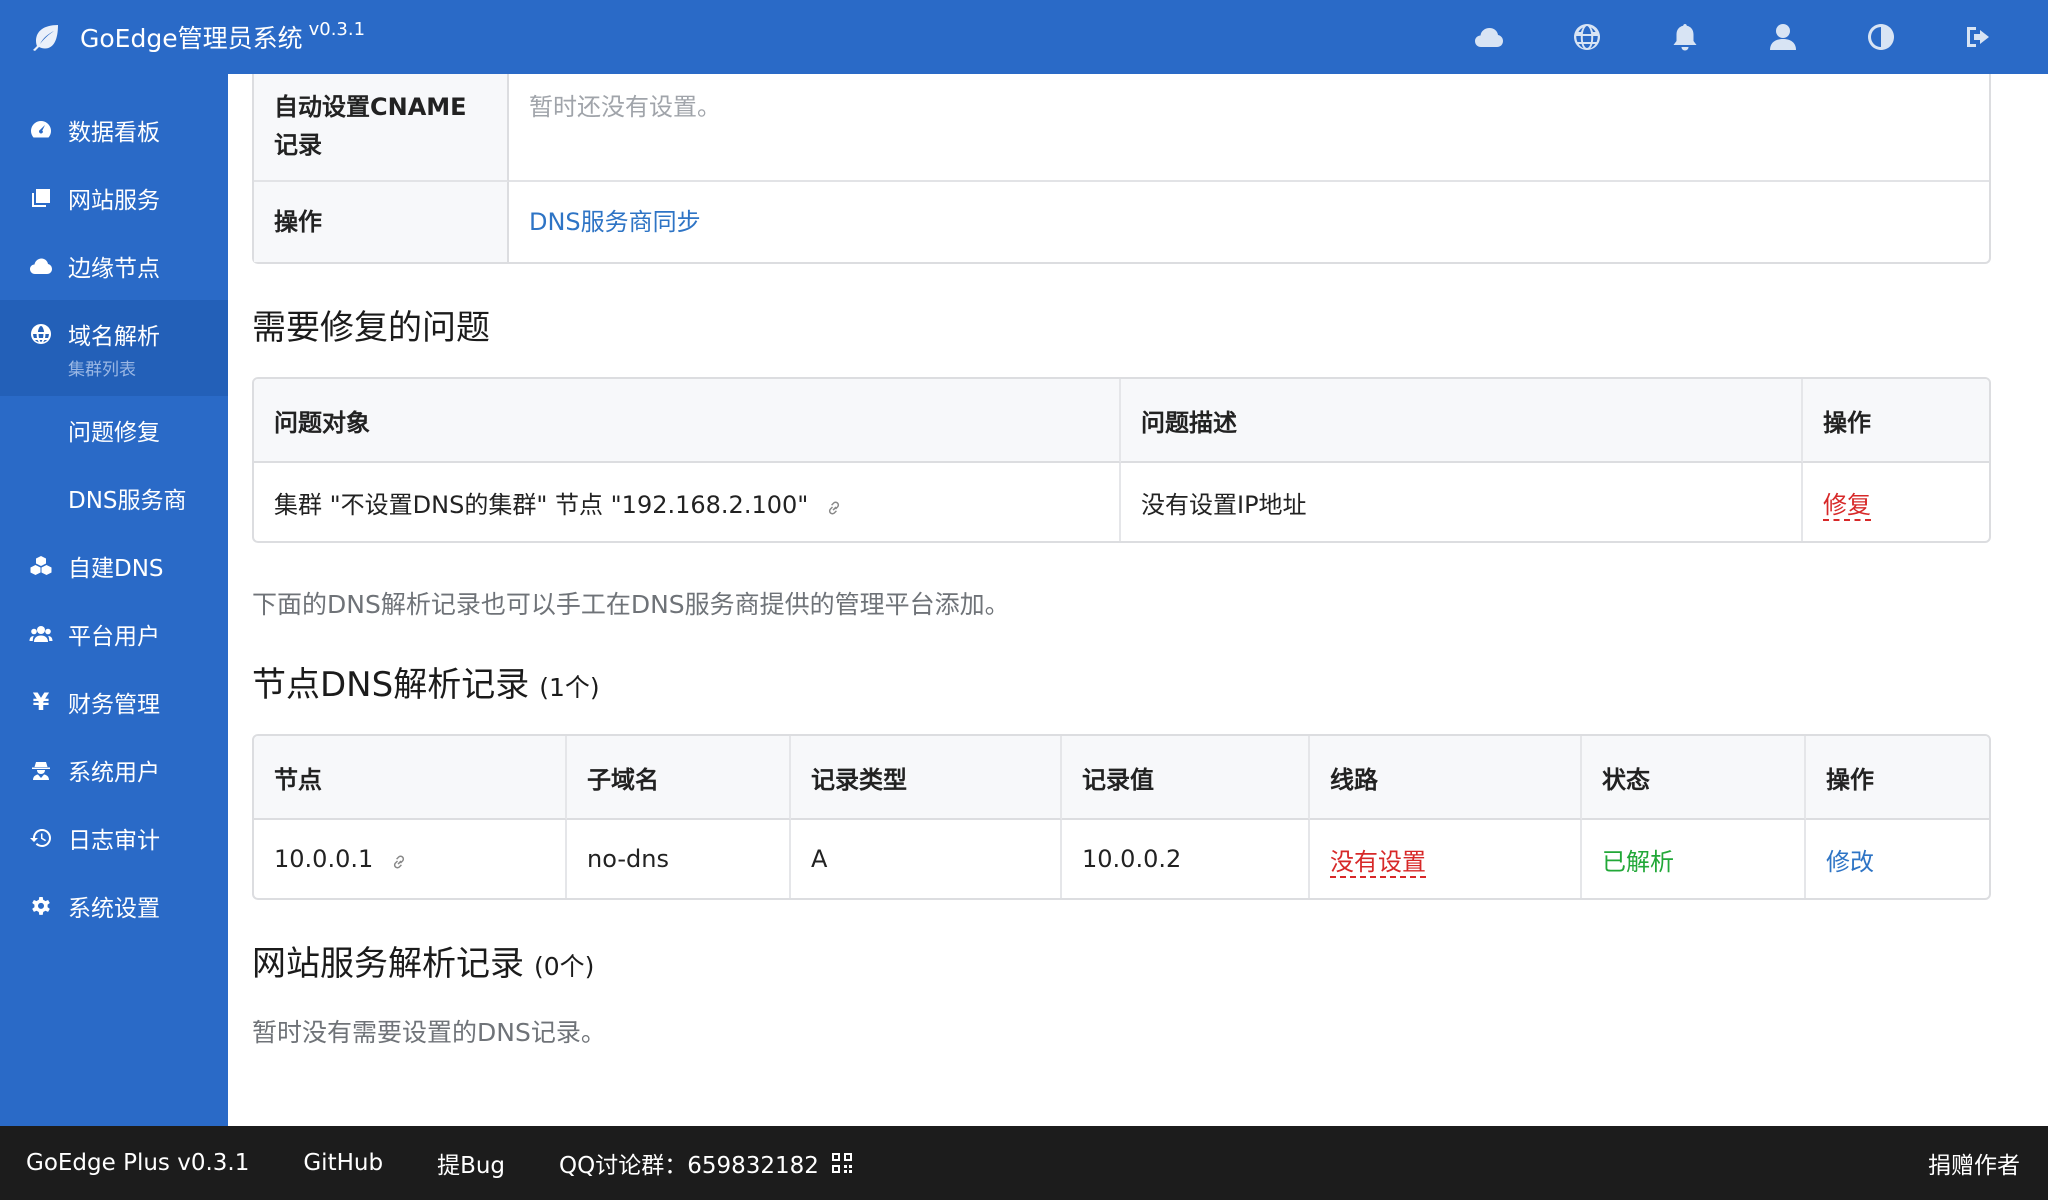  What do you see at coordinates (410, 778) in the screenshot?
I see `column-header: 节点` at bounding box center [410, 778].